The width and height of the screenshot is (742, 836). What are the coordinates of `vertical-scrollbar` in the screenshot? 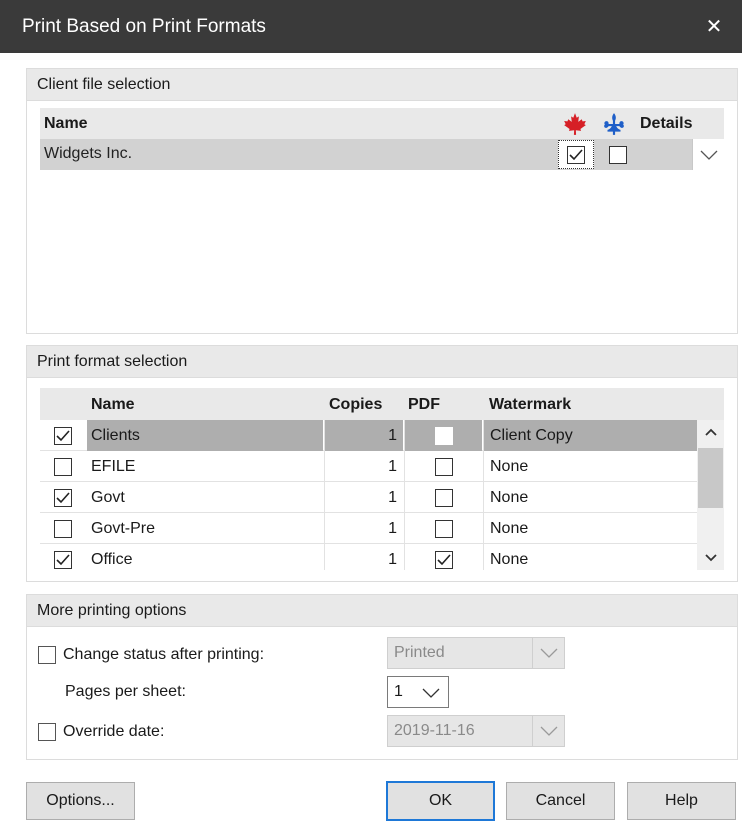 It's located at (710, 495).